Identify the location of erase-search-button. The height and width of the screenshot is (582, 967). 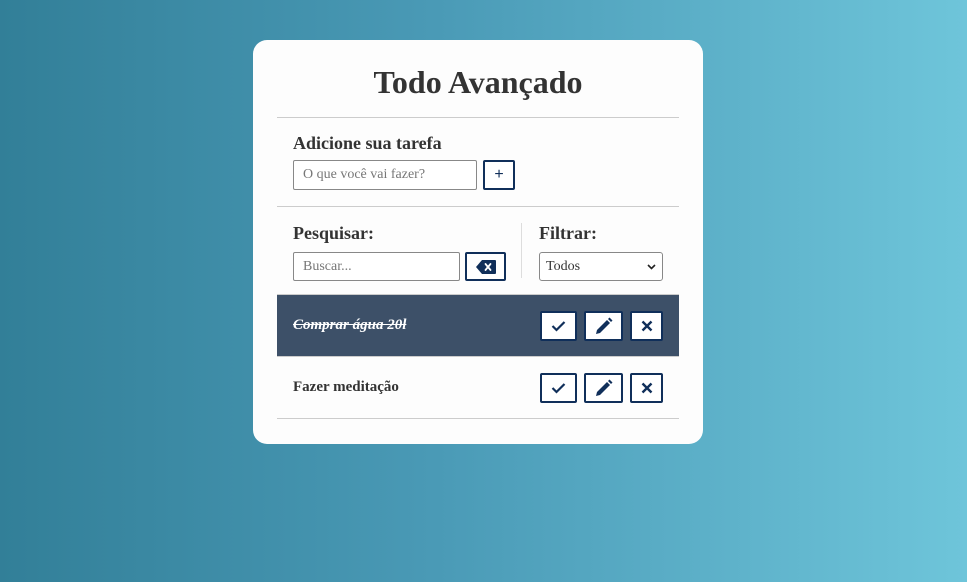
(485, 266).